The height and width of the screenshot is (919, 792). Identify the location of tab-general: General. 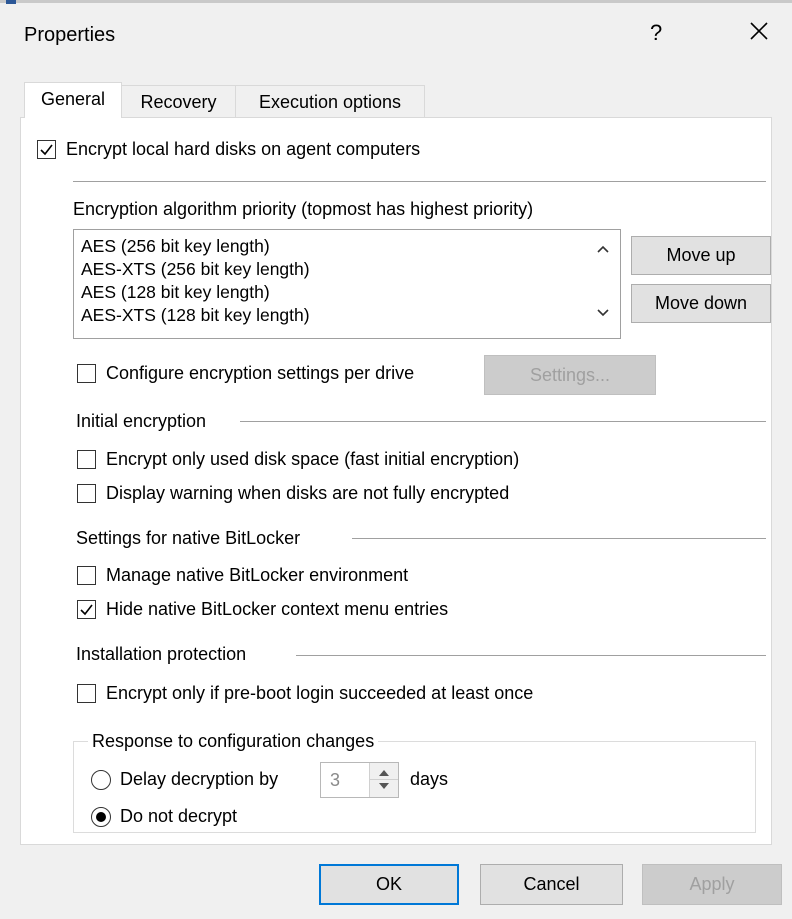
(73, 100).